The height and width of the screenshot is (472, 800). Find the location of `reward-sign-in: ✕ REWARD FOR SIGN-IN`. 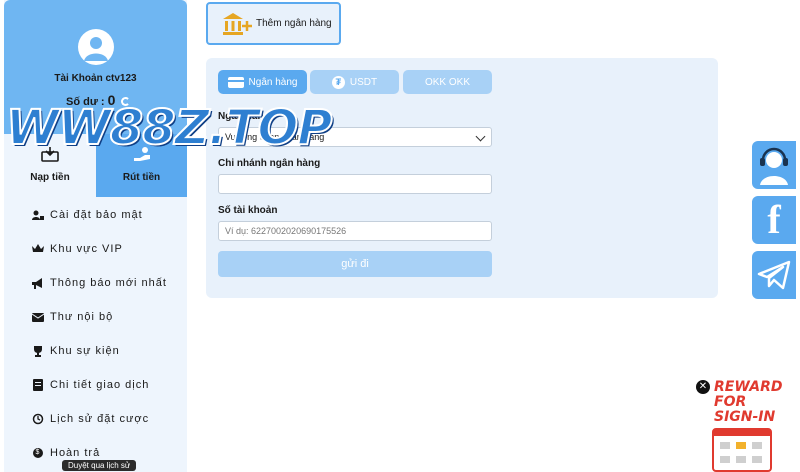

reward-sign-in: ✕ REWARD FOR SIGN-IN is located at coordinates (748, 425).